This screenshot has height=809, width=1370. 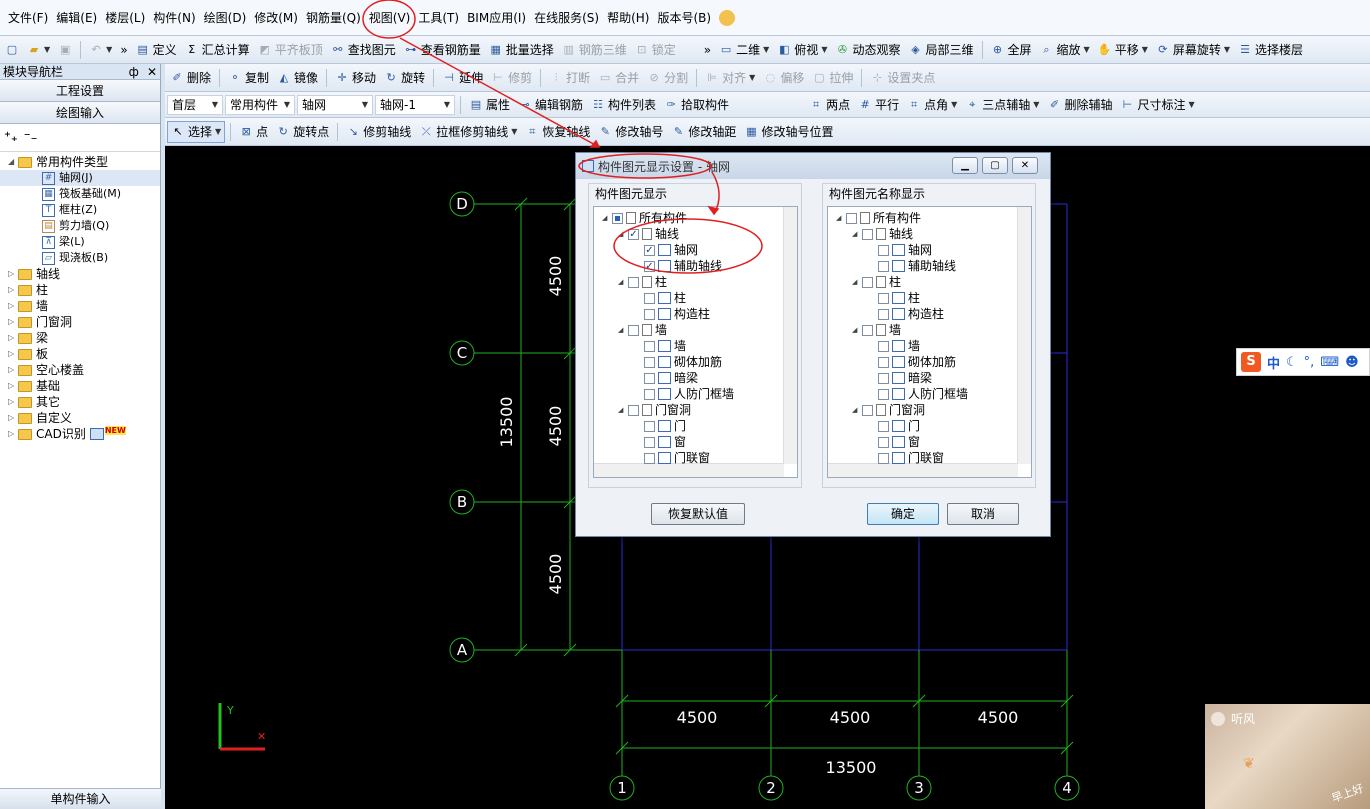 What do you see at coordinates (404, 78) in the screenshot?
I see `rotate-button: ↻ 旋转` at bounding box center [404, 78].